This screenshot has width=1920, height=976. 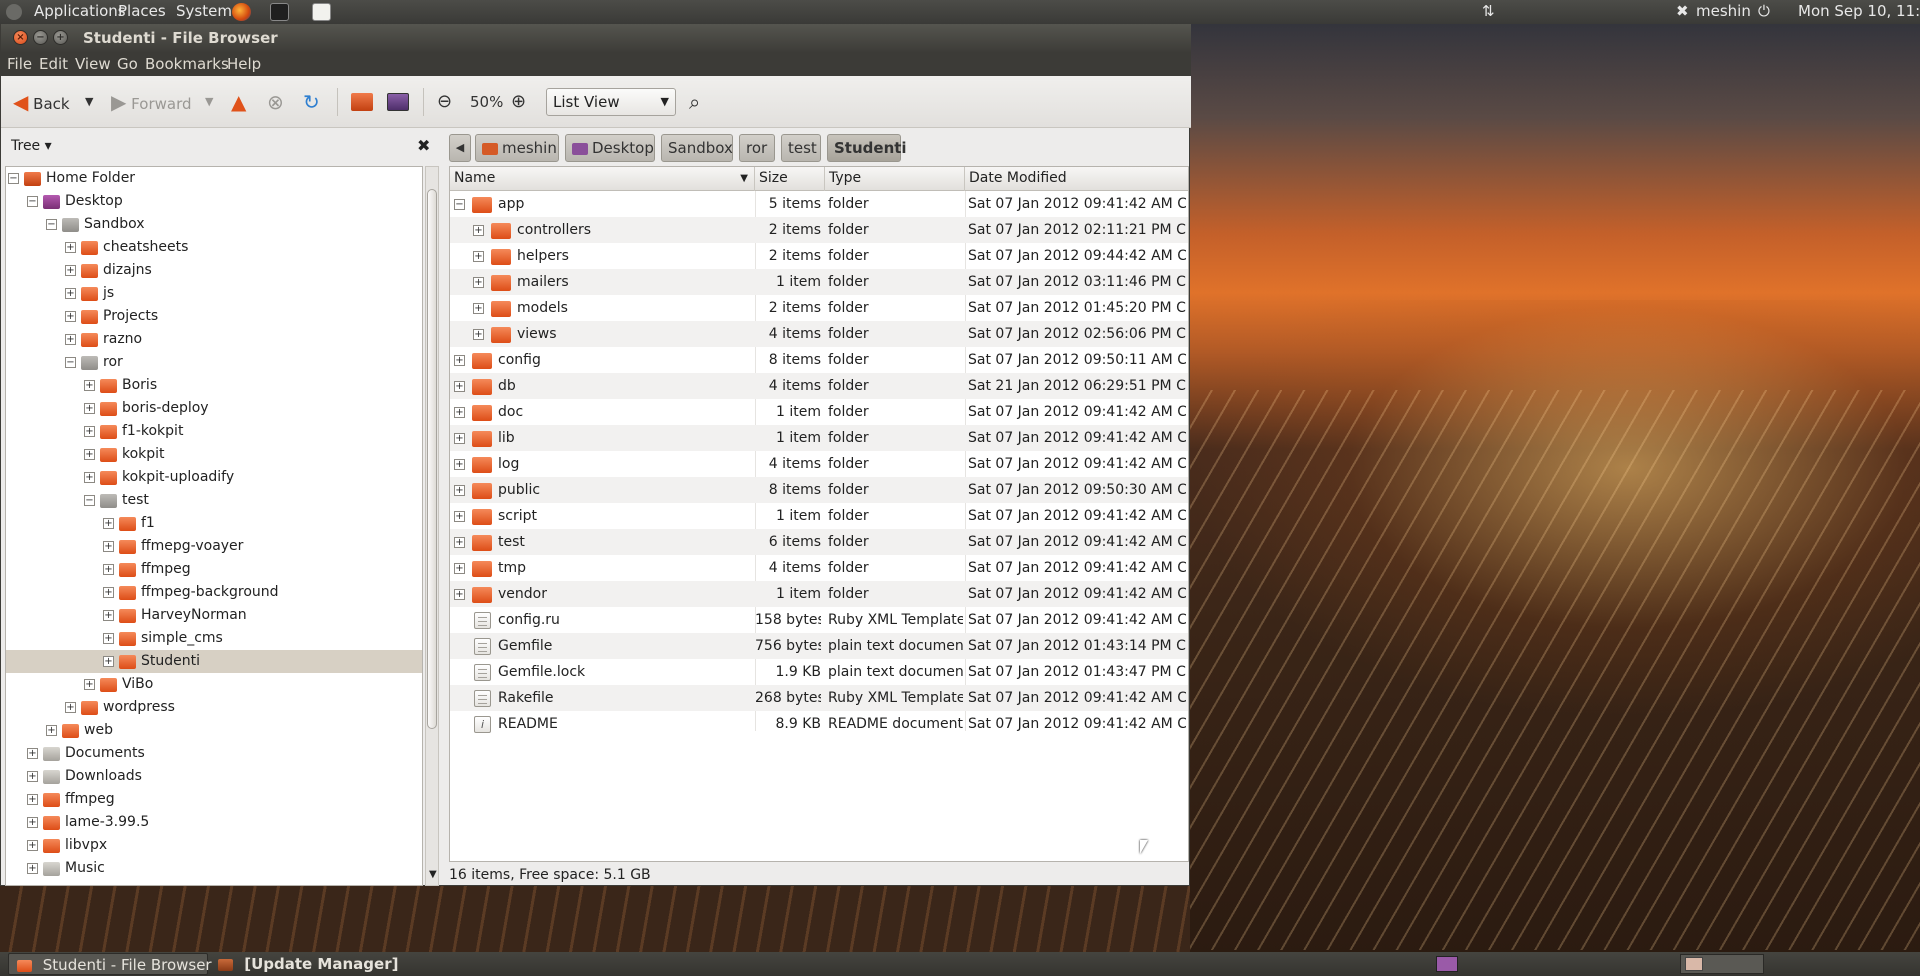 What do you see at coordinates (867, 148) in the screenshot?
I see `breadcrumb-button: Studenti` at bounding box center [867, 148].